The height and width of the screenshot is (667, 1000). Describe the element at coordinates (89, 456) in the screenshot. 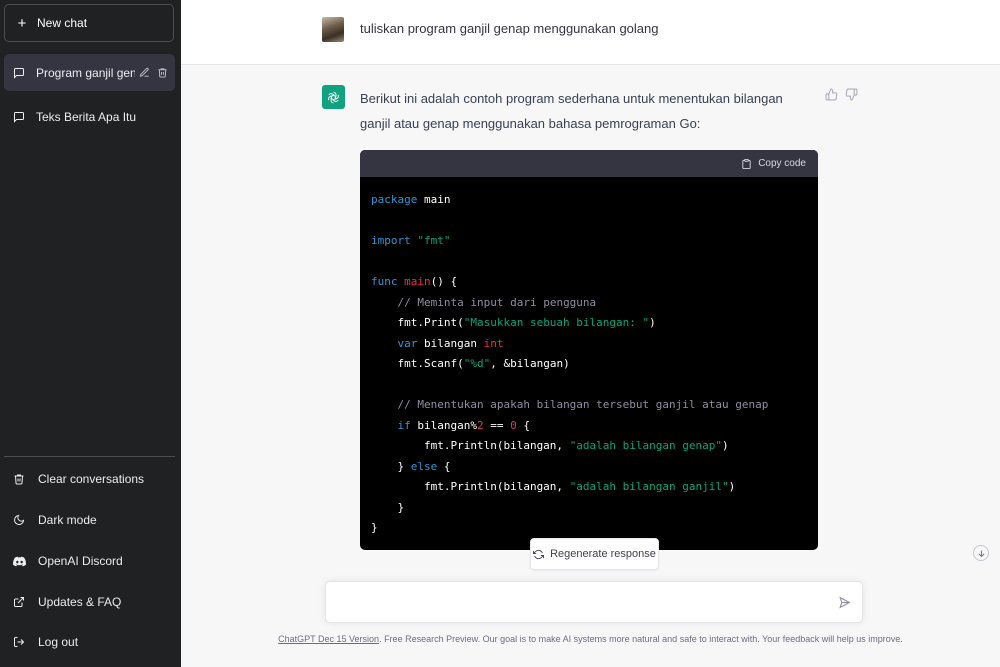

I see `sidebar-divider` at that location.